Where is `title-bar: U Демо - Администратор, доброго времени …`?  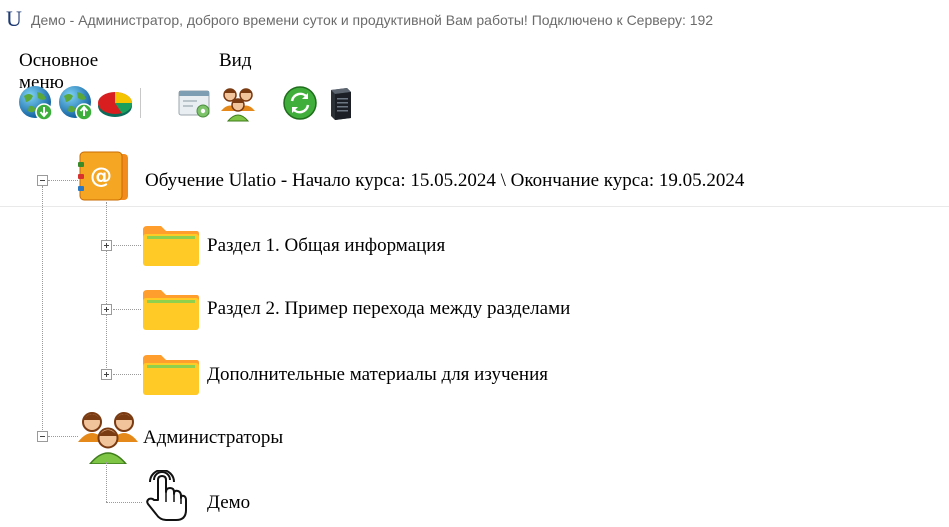 title-bar: U Демо - Администратор, доброго времени … is located at coordinates (474, 20).